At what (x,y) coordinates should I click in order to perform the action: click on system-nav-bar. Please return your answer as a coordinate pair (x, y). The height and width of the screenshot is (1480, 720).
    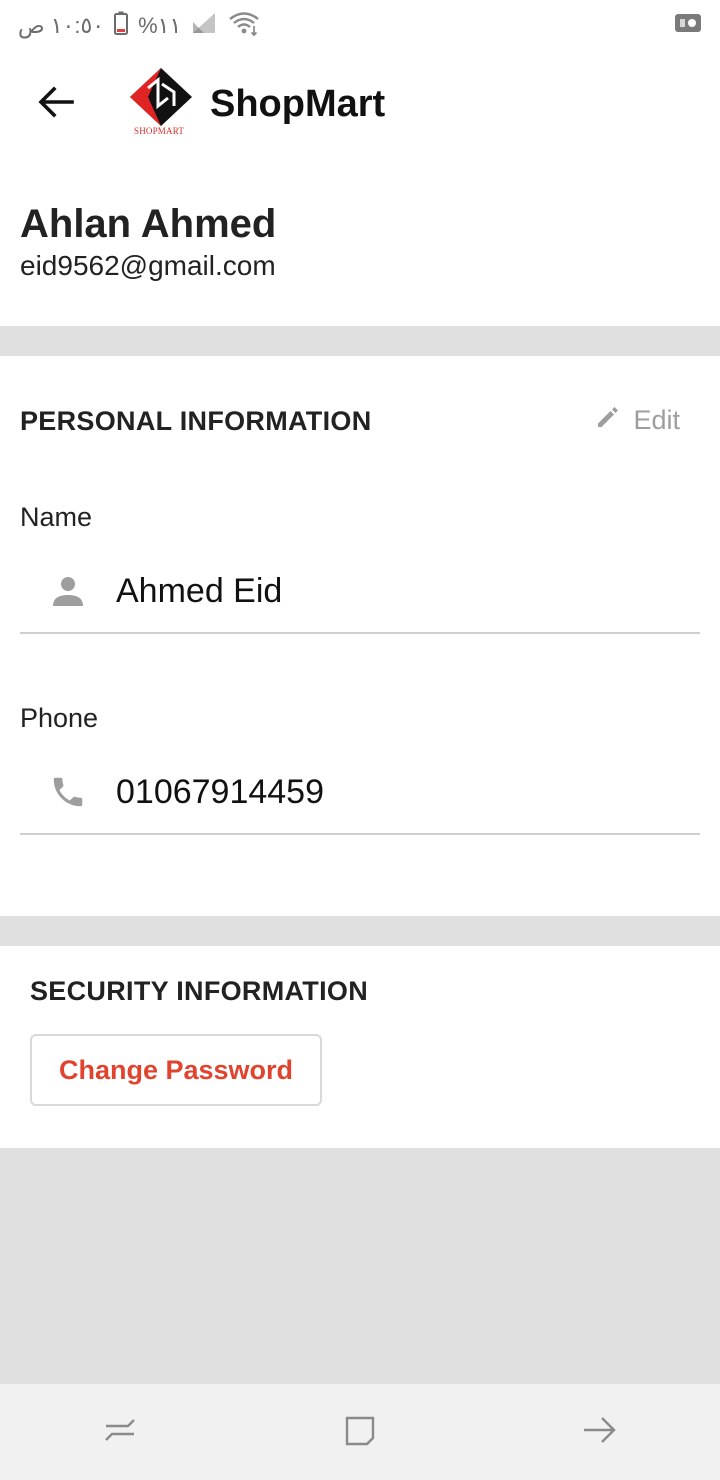
    Looking at the image, I should click on (360, 1432).